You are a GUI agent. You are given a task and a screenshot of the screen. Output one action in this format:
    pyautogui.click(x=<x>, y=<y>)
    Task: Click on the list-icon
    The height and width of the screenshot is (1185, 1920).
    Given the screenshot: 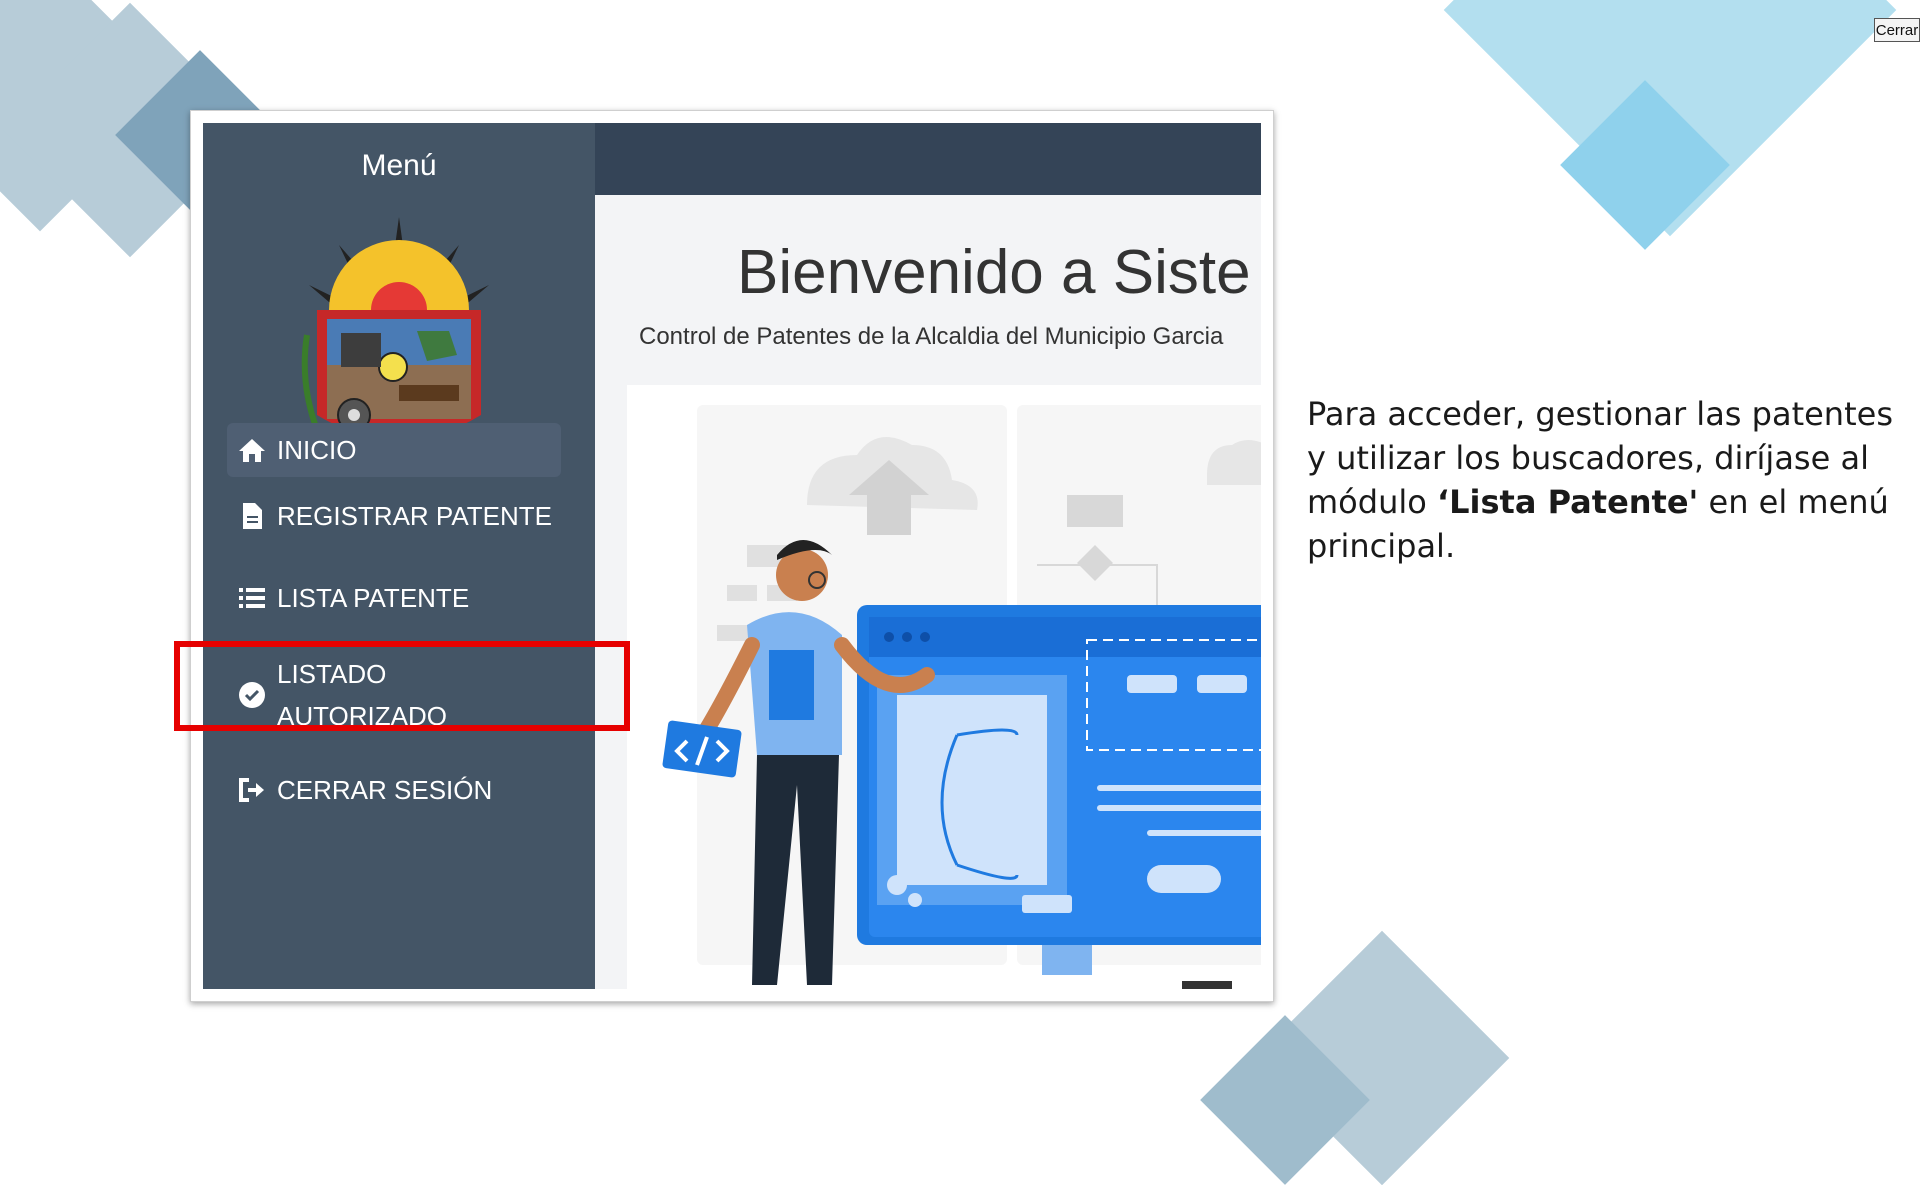 What is the action you would take?
    pyautogui.click(x=252, y=598)
    